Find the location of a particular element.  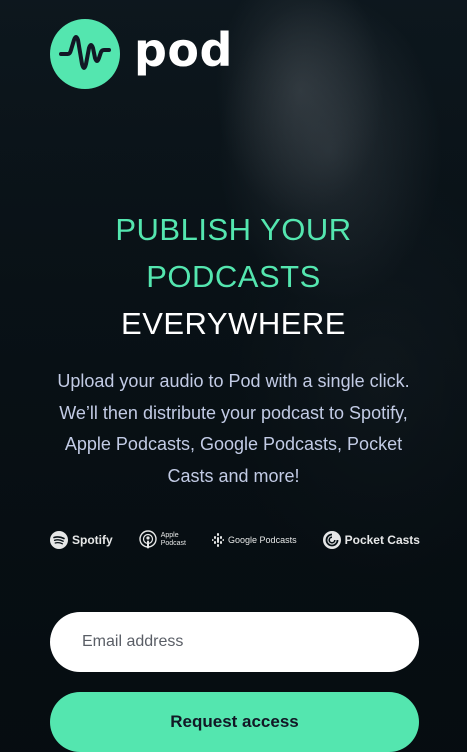

pocket-casts-logo: Pocket Casts is located at coordinates (371, 540).